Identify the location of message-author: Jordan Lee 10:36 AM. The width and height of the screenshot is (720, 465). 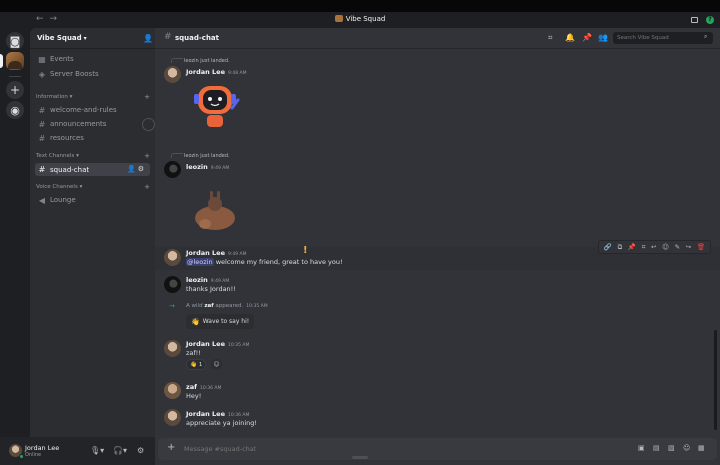
(217, 414).